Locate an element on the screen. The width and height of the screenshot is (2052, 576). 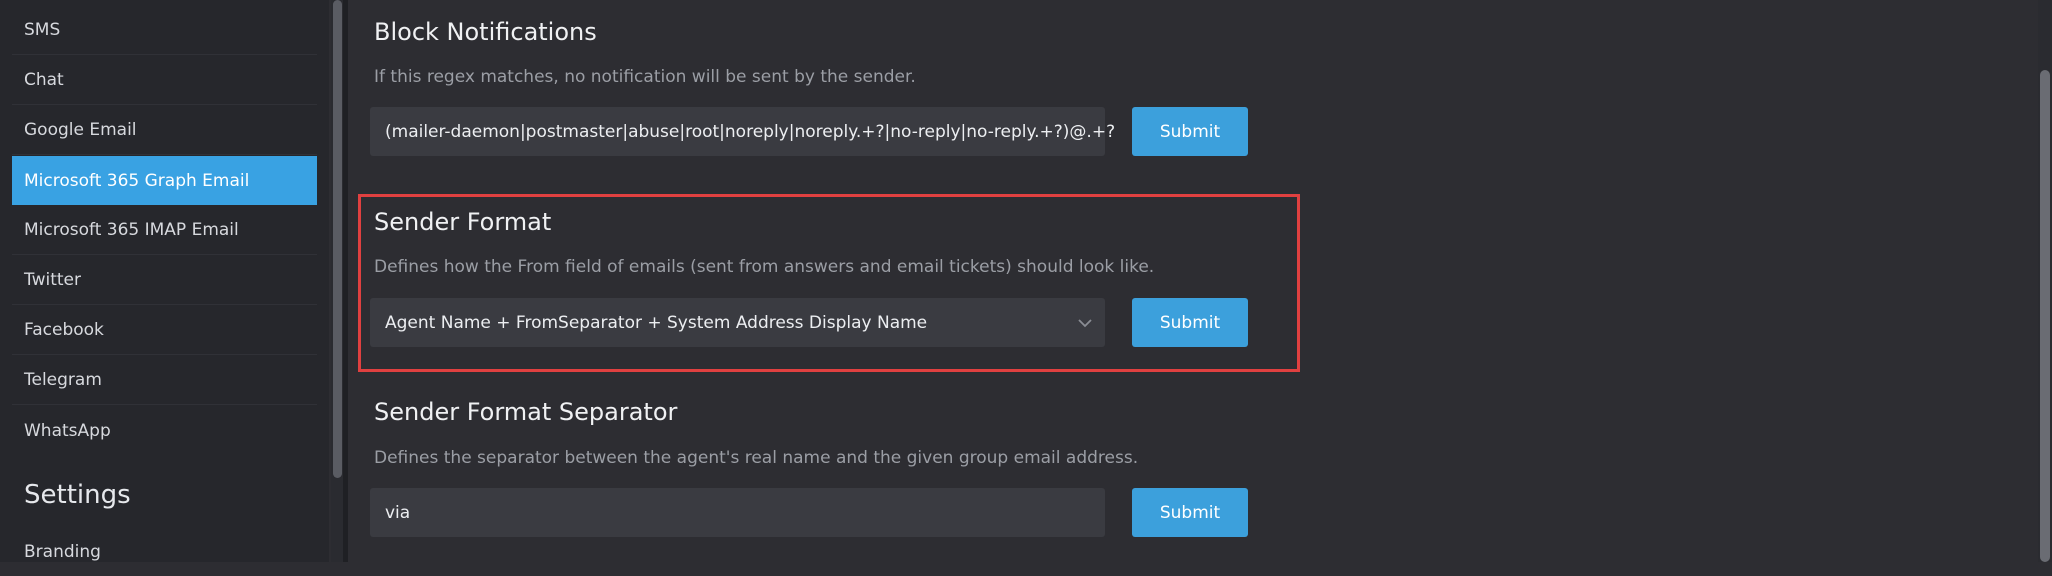
sidebar-scroll-thumb is located at coordinates (337, 239).